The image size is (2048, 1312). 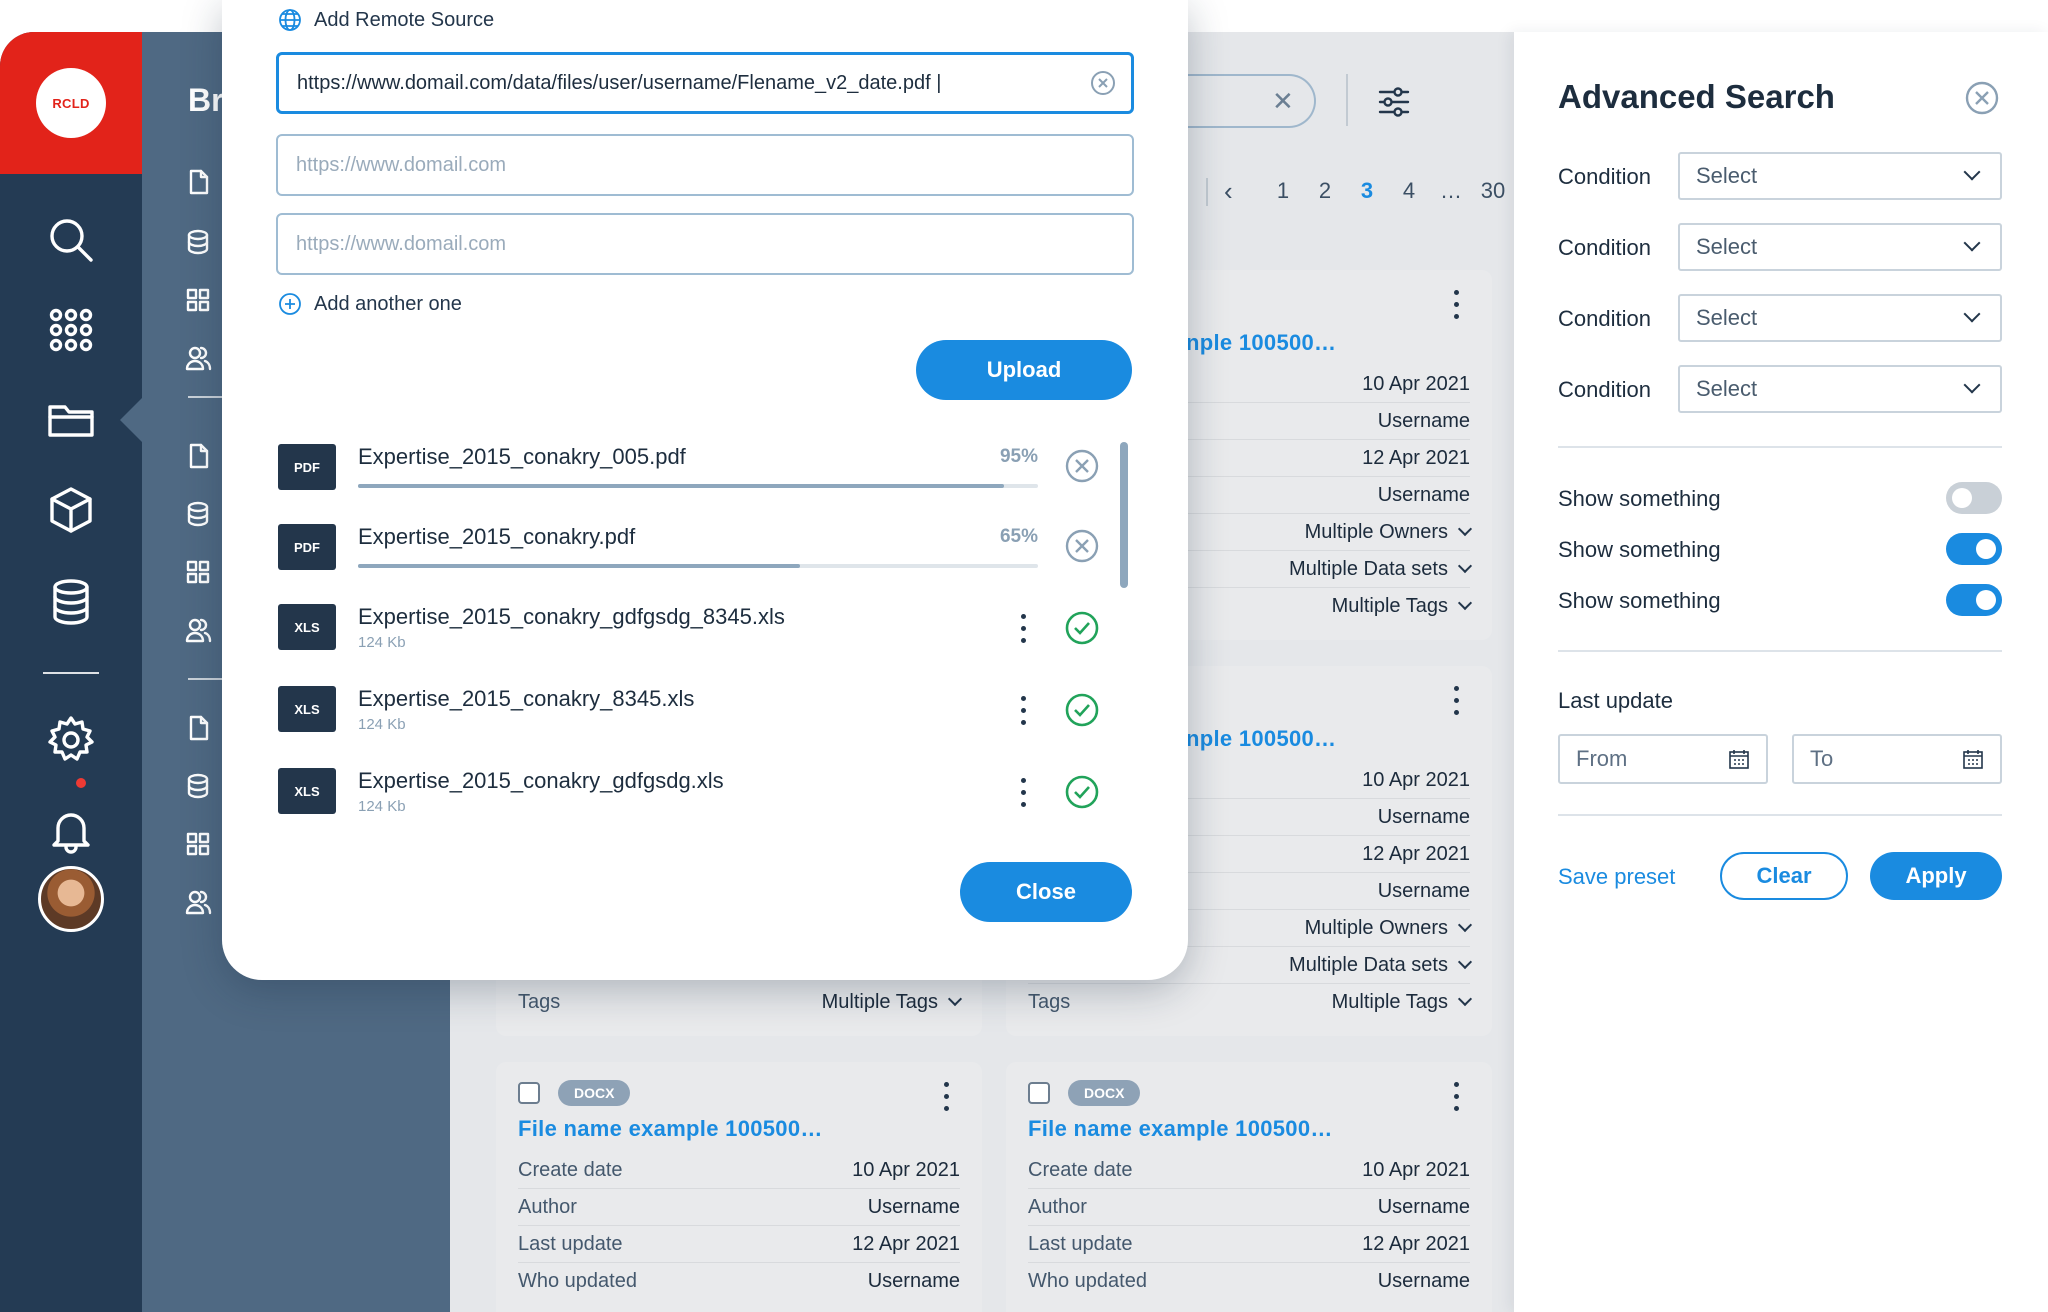 What do you see at coordinates (1784, 876) in the screenshot?
I see `clear-button: Clear` at bounding box center [1784, 876].